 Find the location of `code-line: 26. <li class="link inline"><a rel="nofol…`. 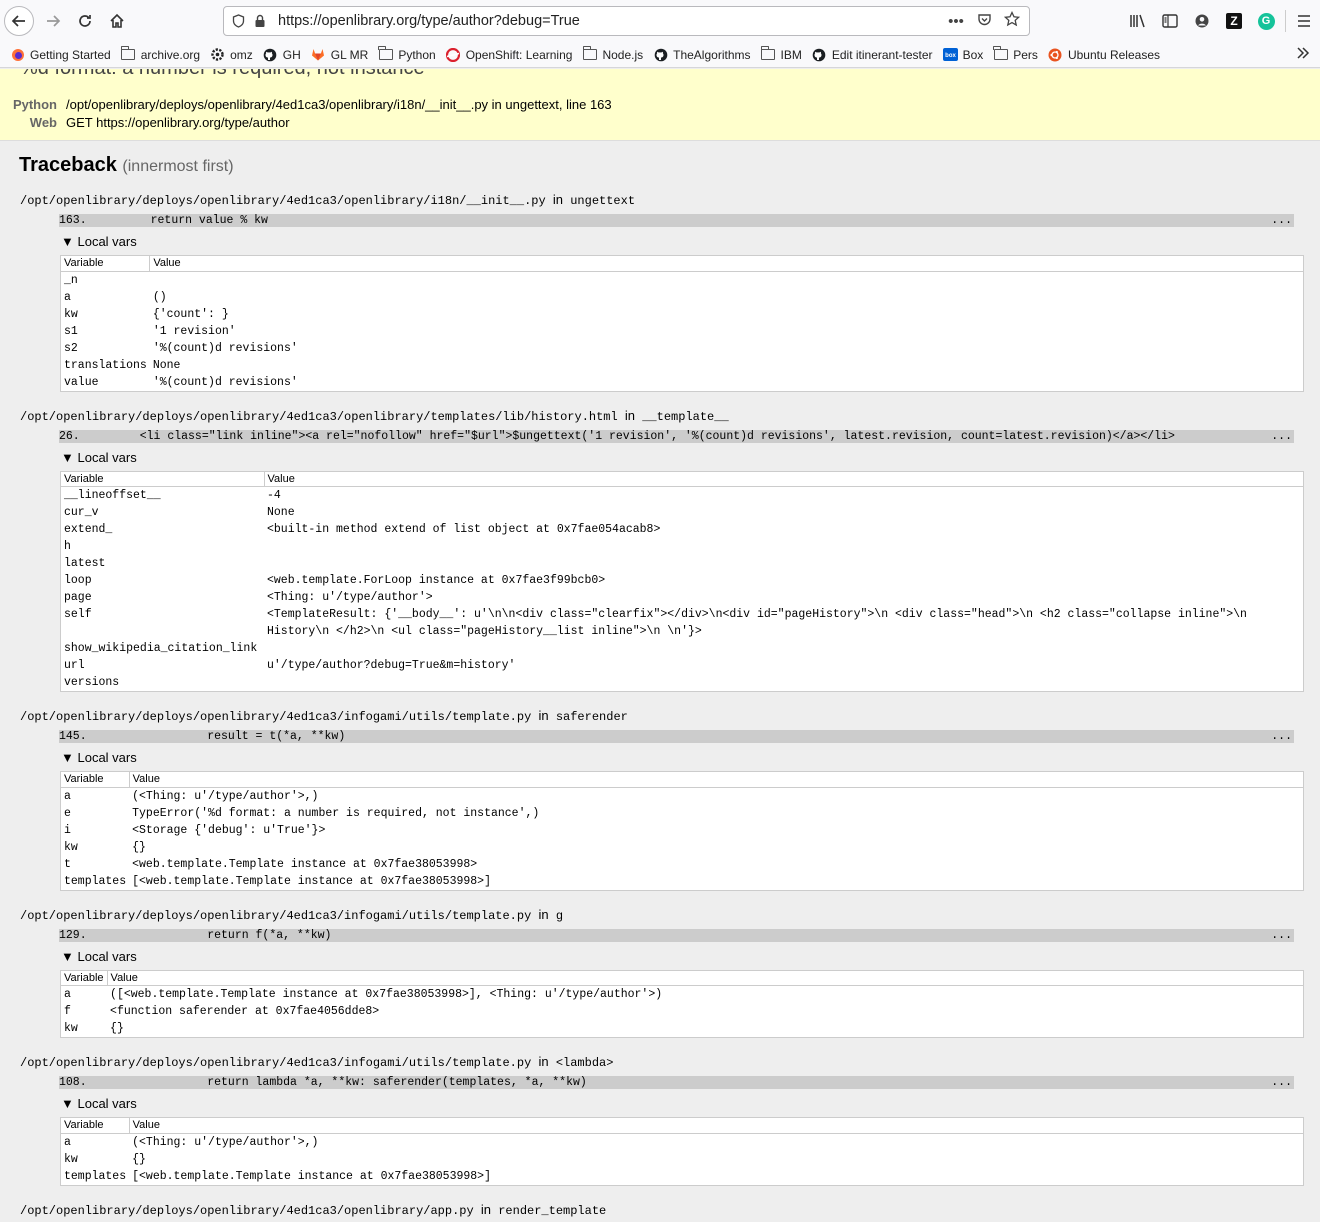

code-line: 26. <li class="link inline"><a rel="nofol… is located at coordinates (676, 436).